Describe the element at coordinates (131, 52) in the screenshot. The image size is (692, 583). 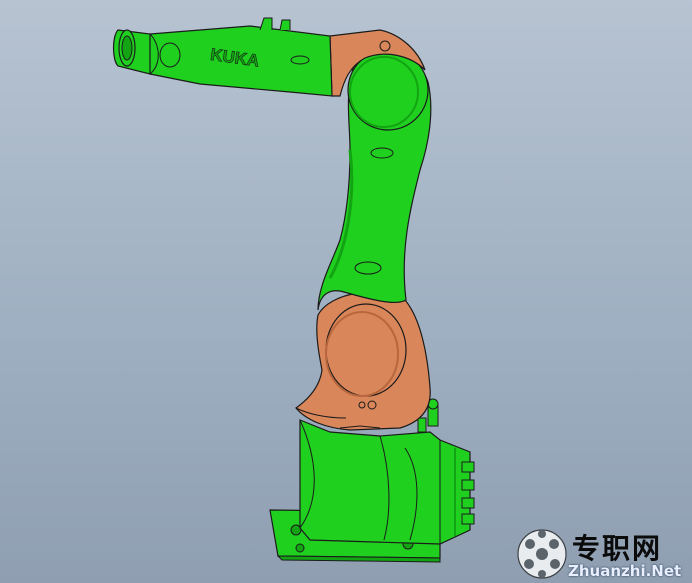
I see `wrist-flange` at that location.